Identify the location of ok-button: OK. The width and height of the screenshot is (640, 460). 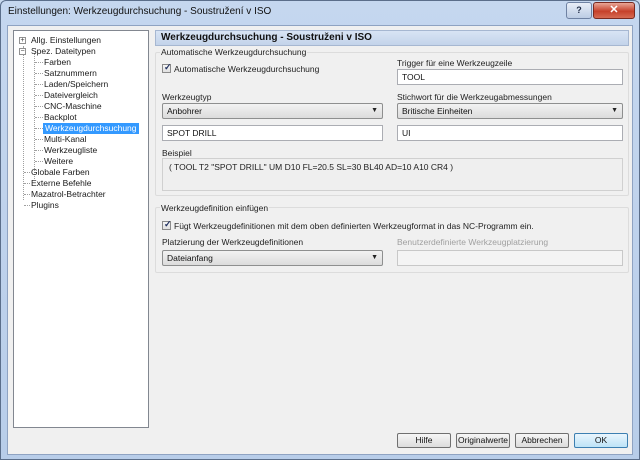
(601, 440).